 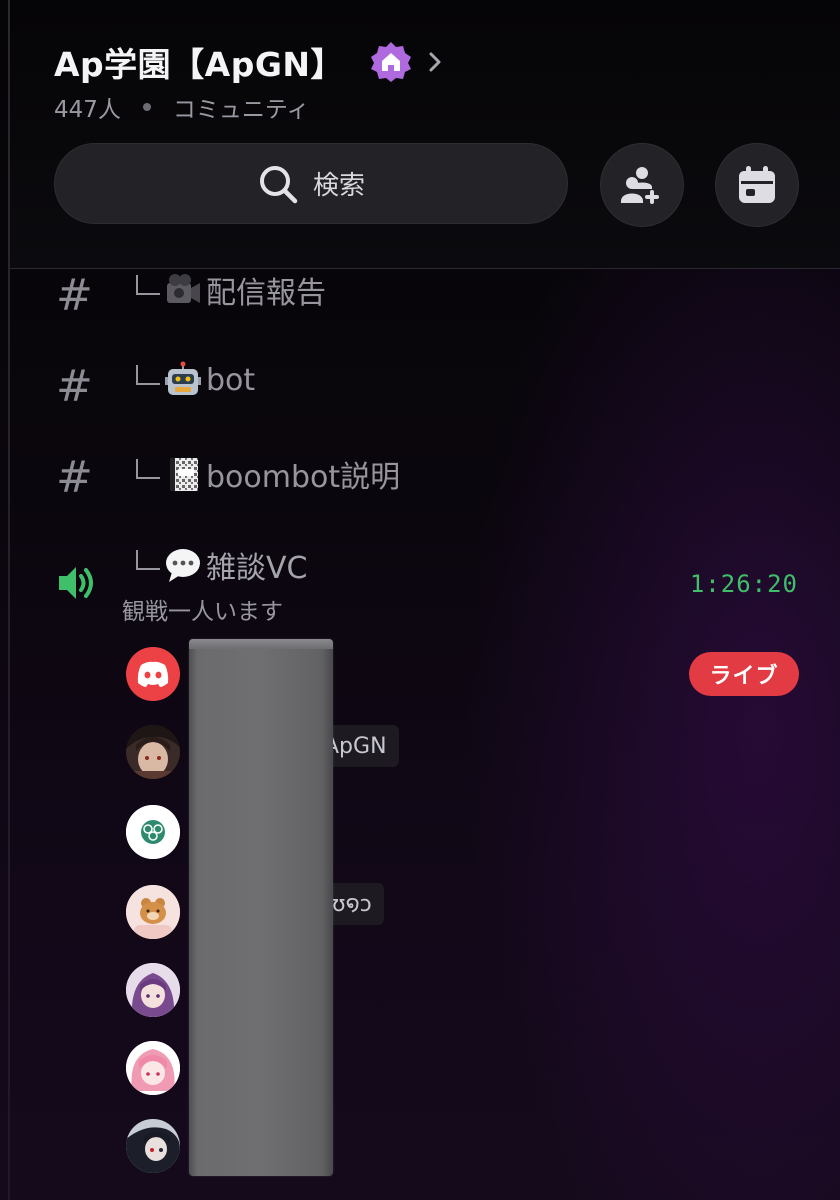 I want to click on search-button: 検索, so click(x=311, y=183).